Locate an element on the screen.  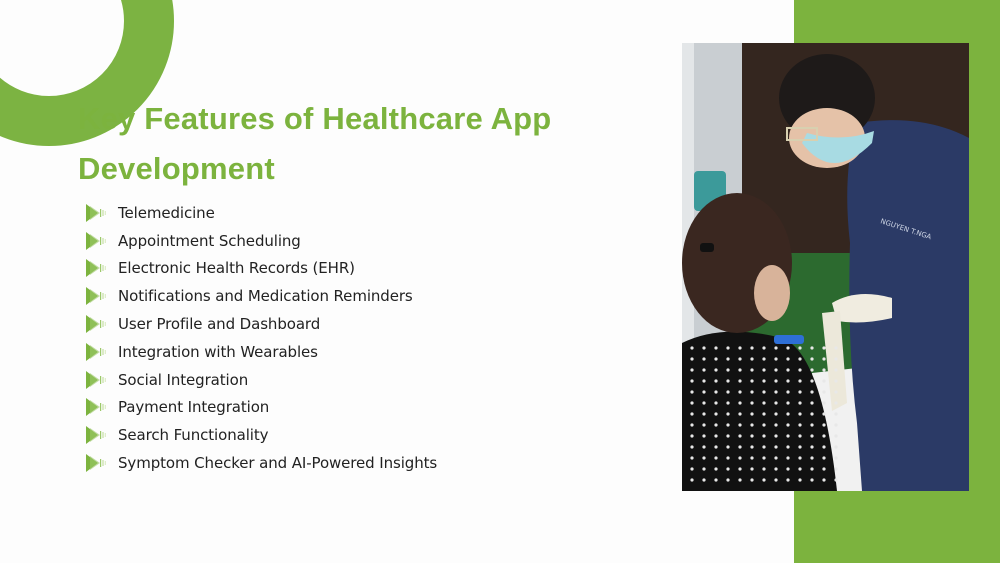
feature-label: Search Functionality is located at coordinates (193, 435).